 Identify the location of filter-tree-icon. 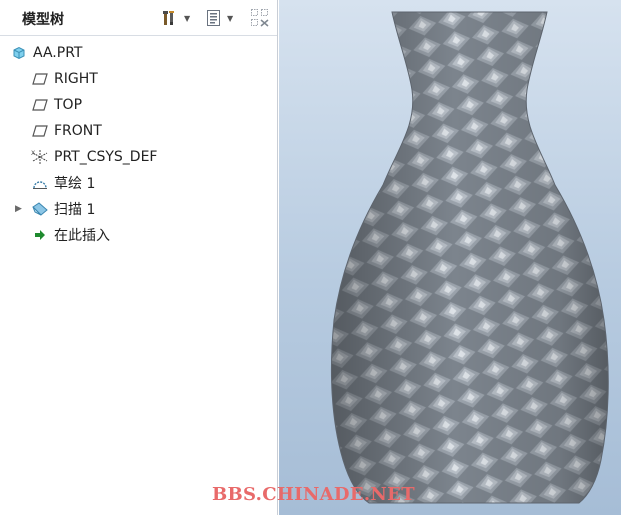
(260, 18).